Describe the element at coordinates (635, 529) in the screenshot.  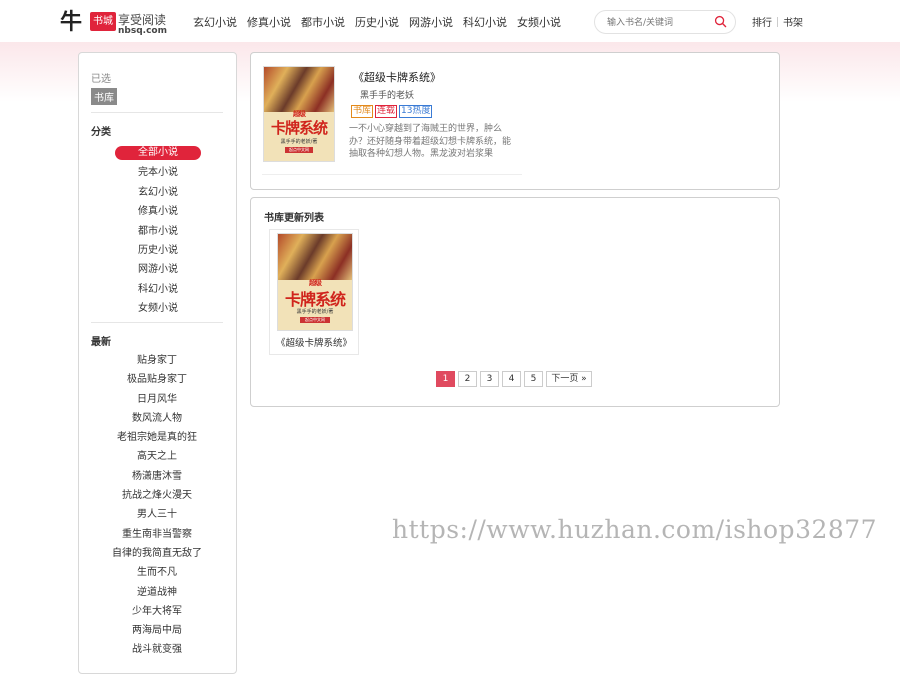
I see `watermark-text: https://www.huzhan.com/ishop32877` at that location.